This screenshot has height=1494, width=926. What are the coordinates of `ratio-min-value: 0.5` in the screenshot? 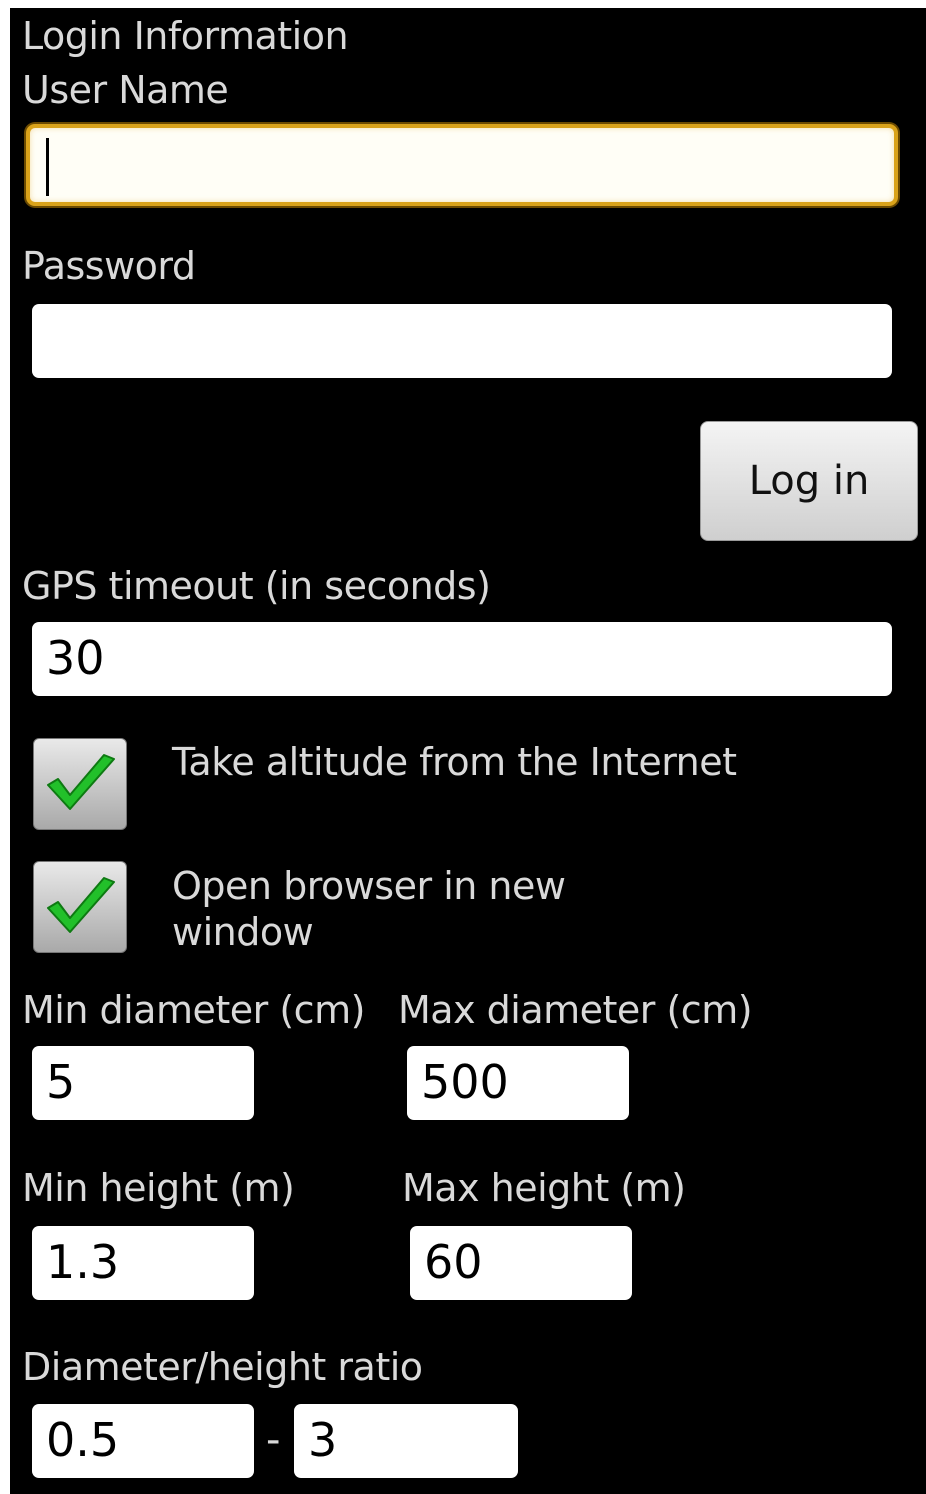 It's located at (83, 1440).